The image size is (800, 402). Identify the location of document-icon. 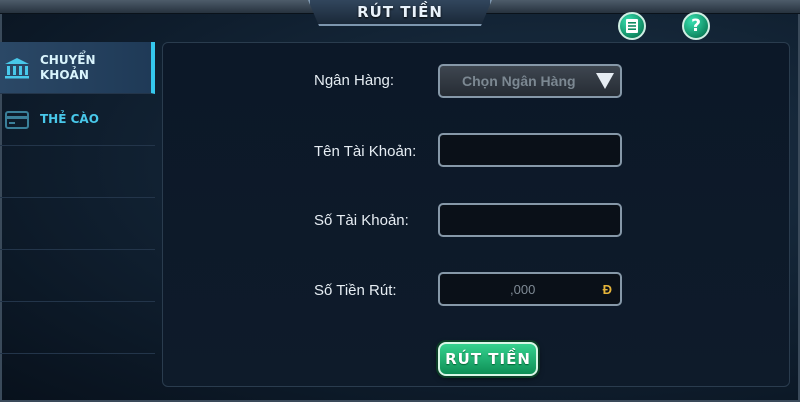
(632, 26).